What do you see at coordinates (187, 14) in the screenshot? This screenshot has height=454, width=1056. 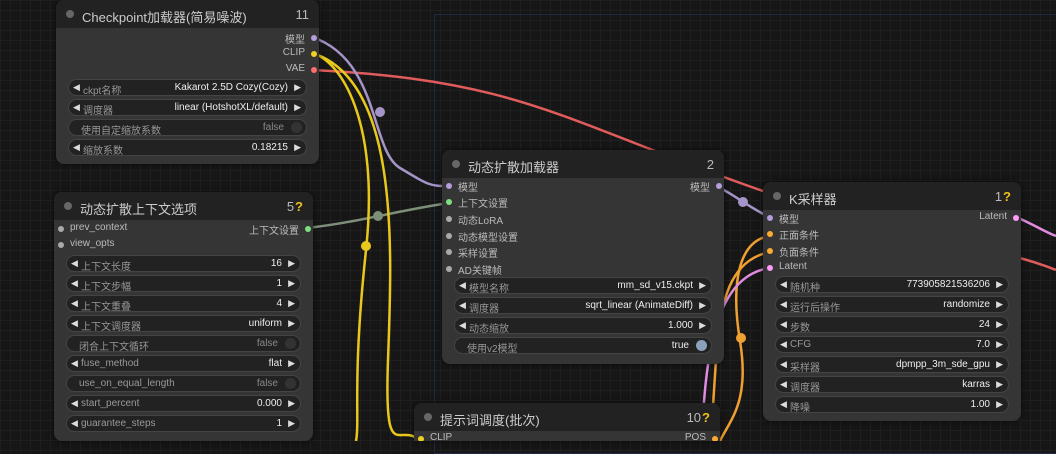 I see `node-header: Checkpoint加载器(简易噪波) 11` at bounding box center [187, 14].